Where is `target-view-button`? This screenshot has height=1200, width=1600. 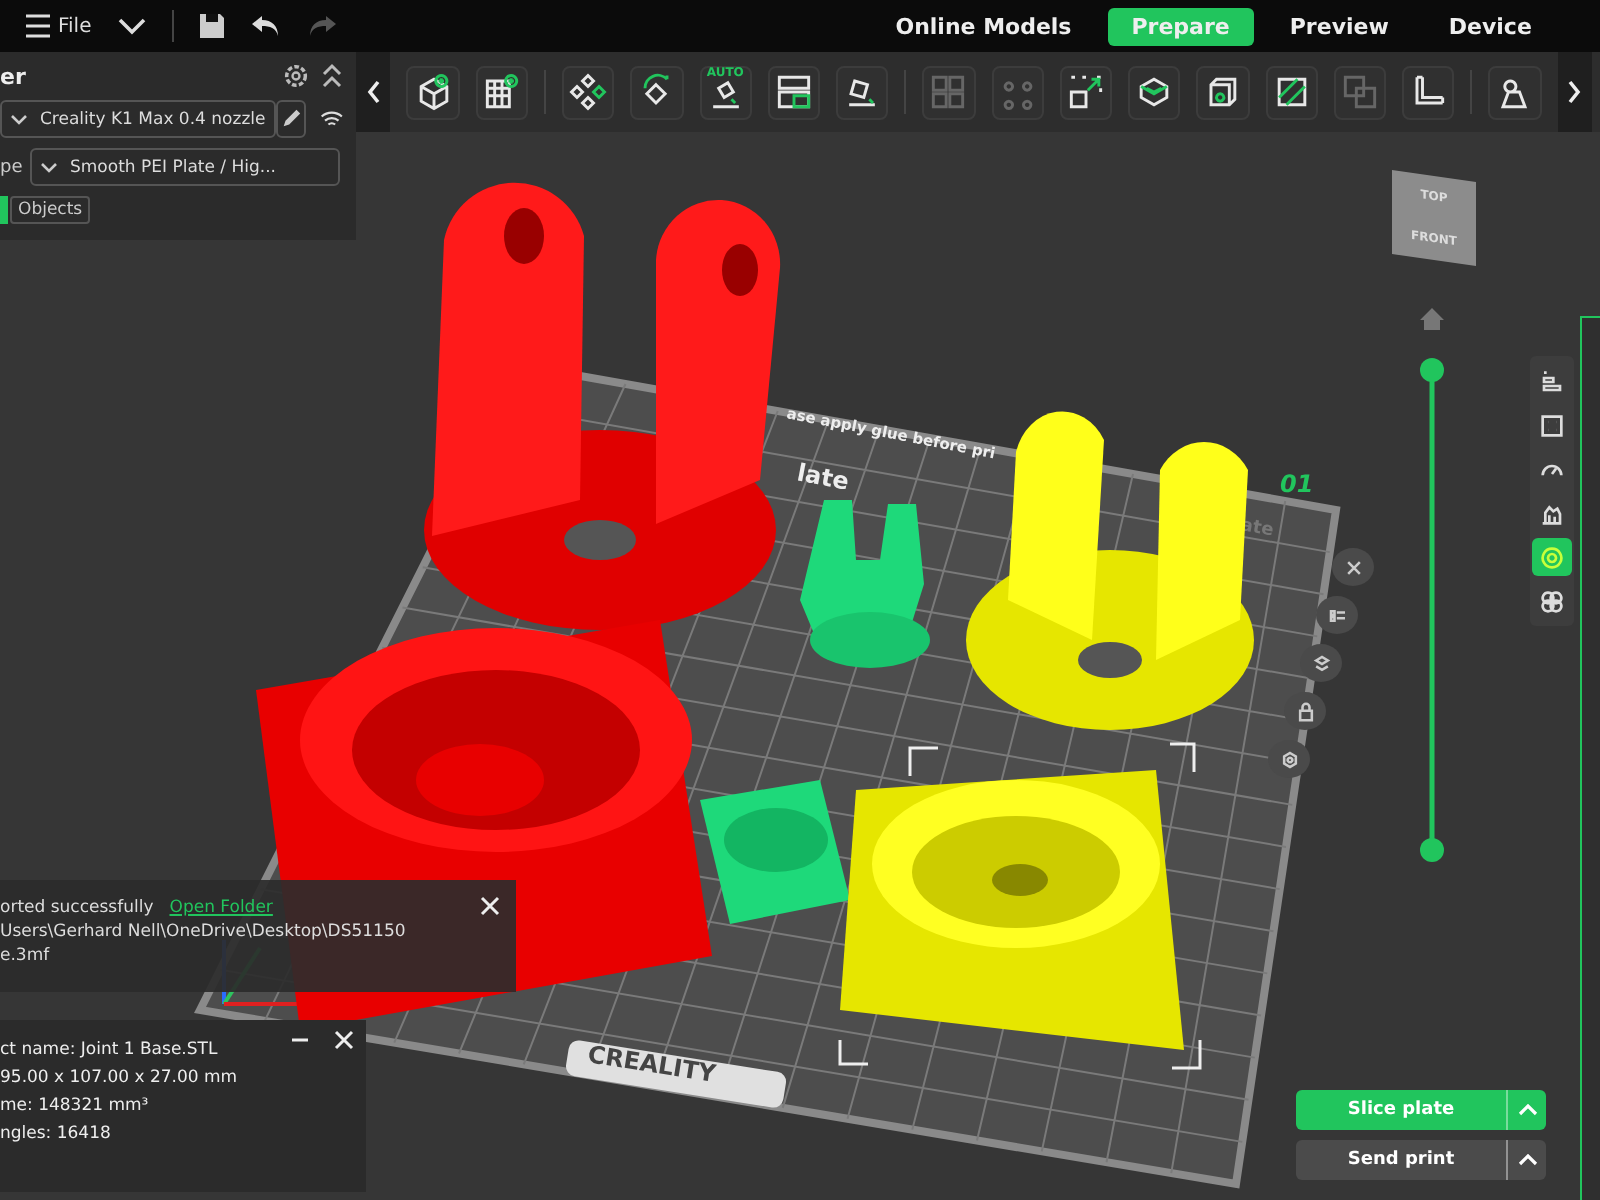
target-view-button is located at coordinates (1552, 557).